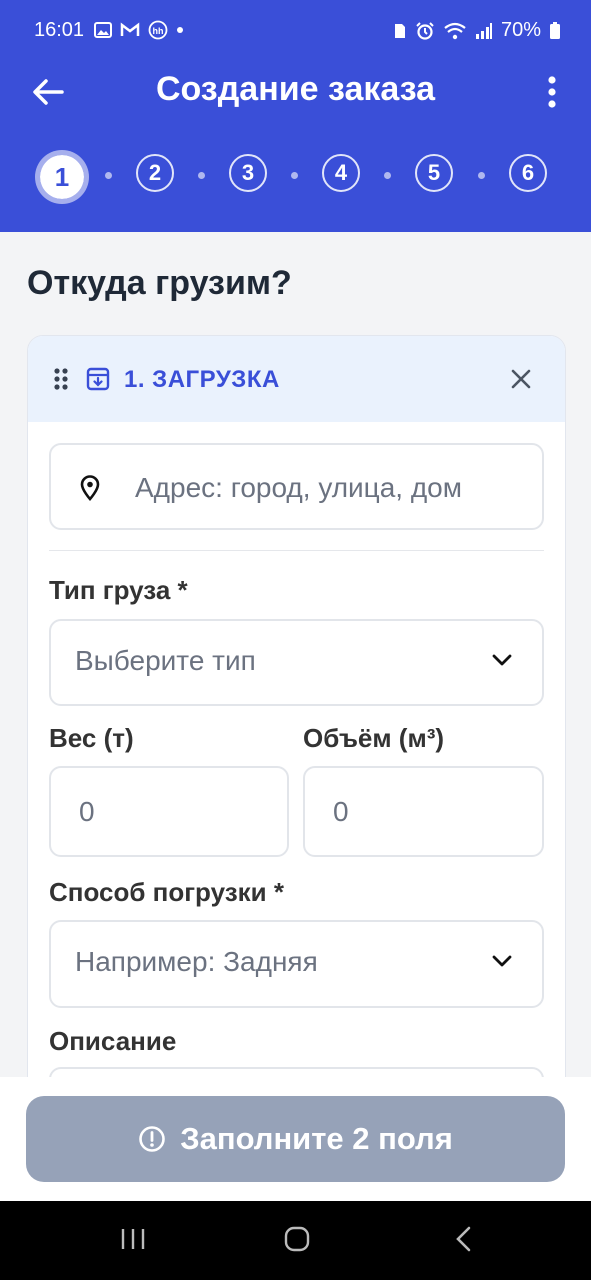  Describe the element at coordinates (130, 29) in the screenshot. I see `gmail-icon` at that location.